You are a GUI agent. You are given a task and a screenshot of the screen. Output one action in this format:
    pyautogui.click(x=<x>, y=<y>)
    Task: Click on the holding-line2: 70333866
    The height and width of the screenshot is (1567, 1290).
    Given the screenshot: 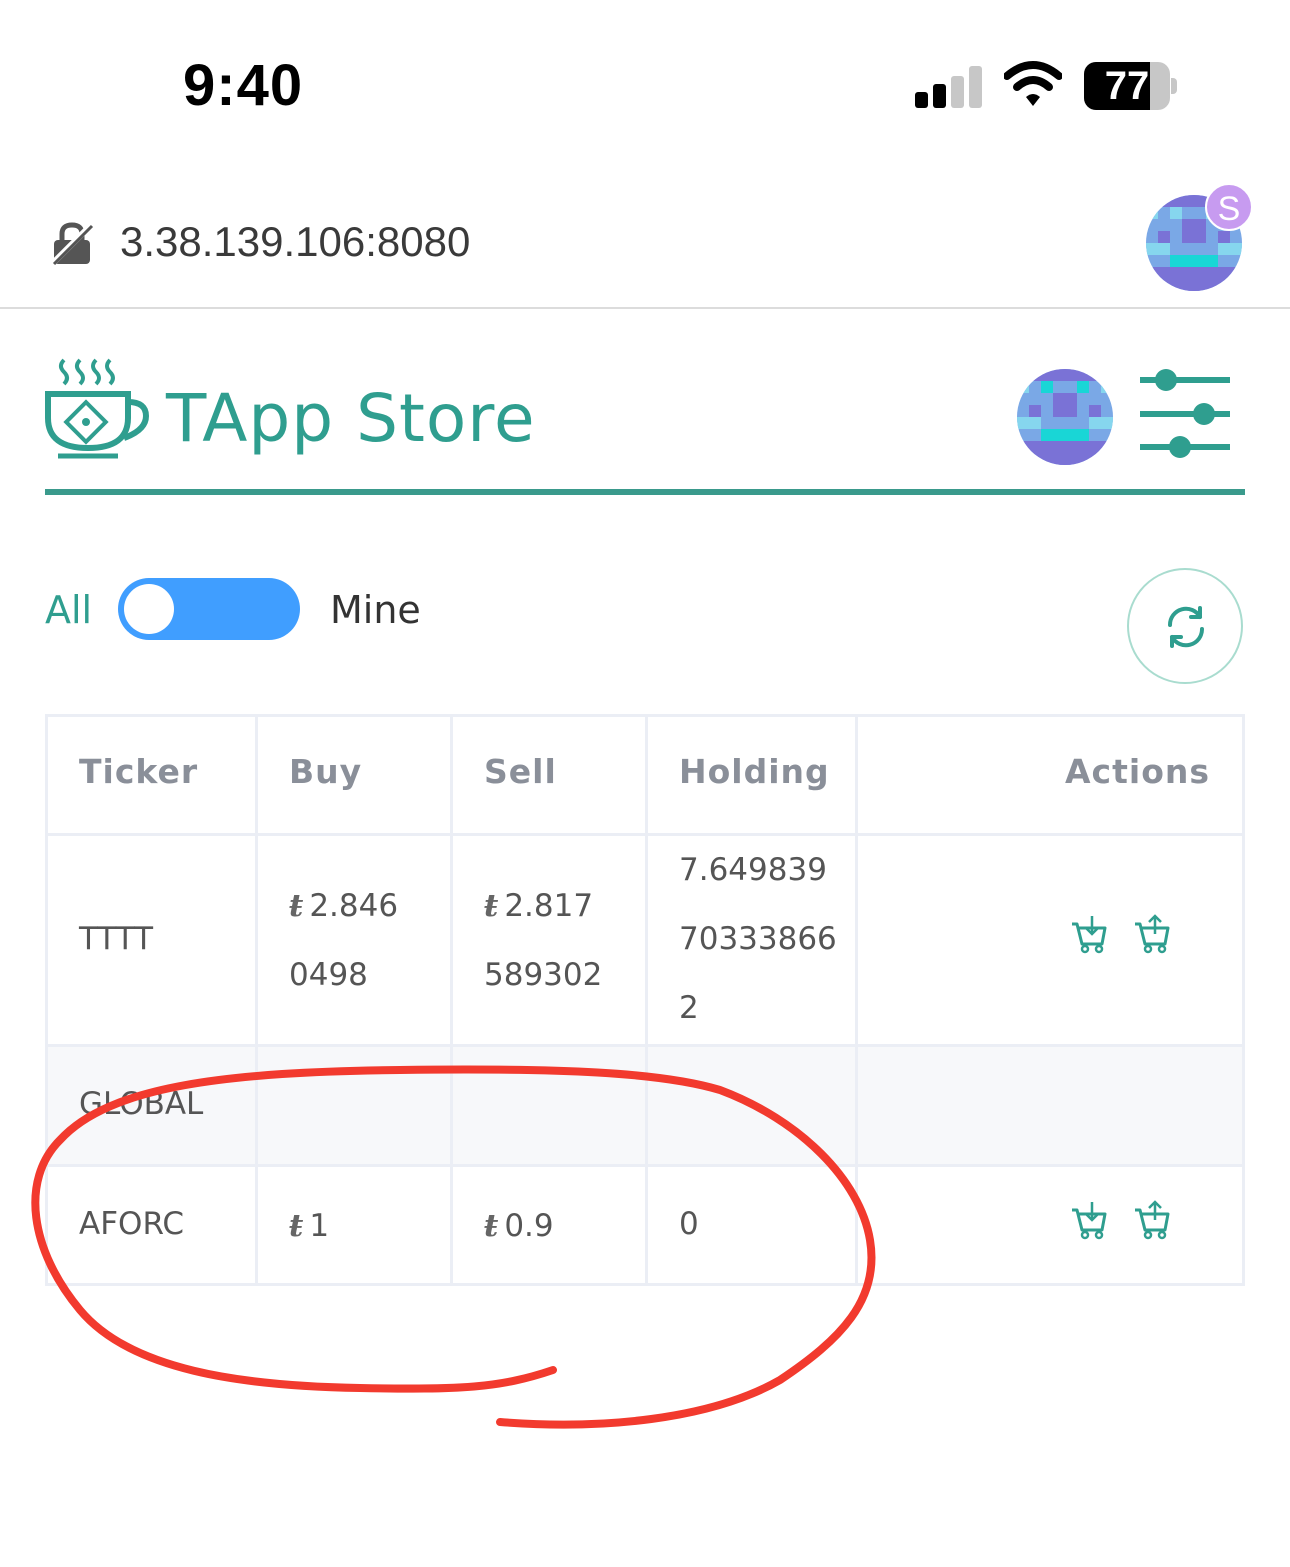 What is the action you would take?
    pyautogui.click(x=758, y=939)
    